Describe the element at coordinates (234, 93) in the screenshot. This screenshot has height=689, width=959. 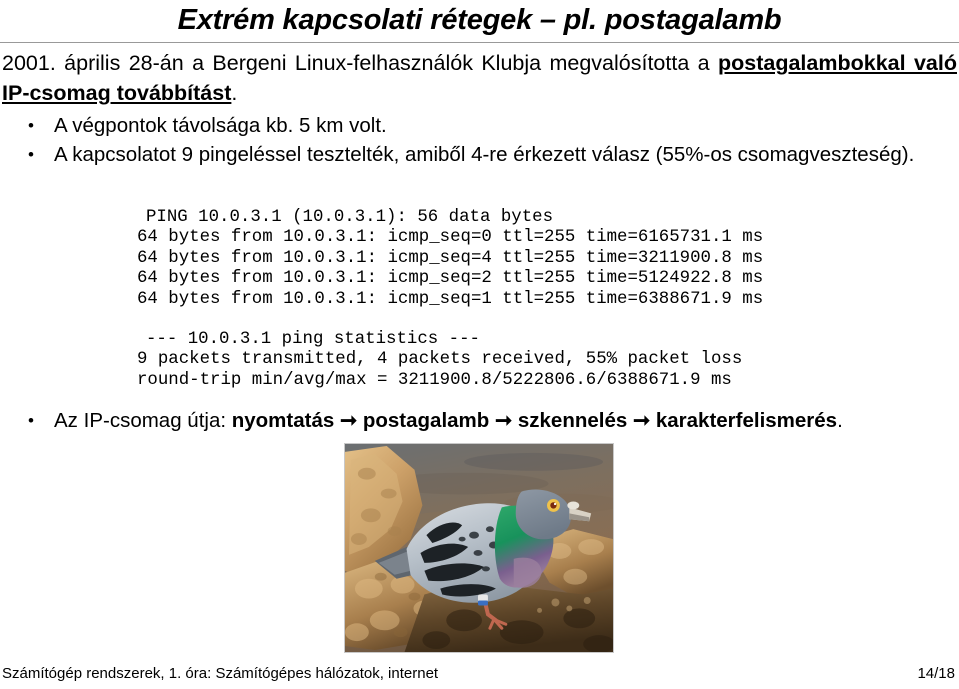
I see `intro-text-part2: .` at that location.